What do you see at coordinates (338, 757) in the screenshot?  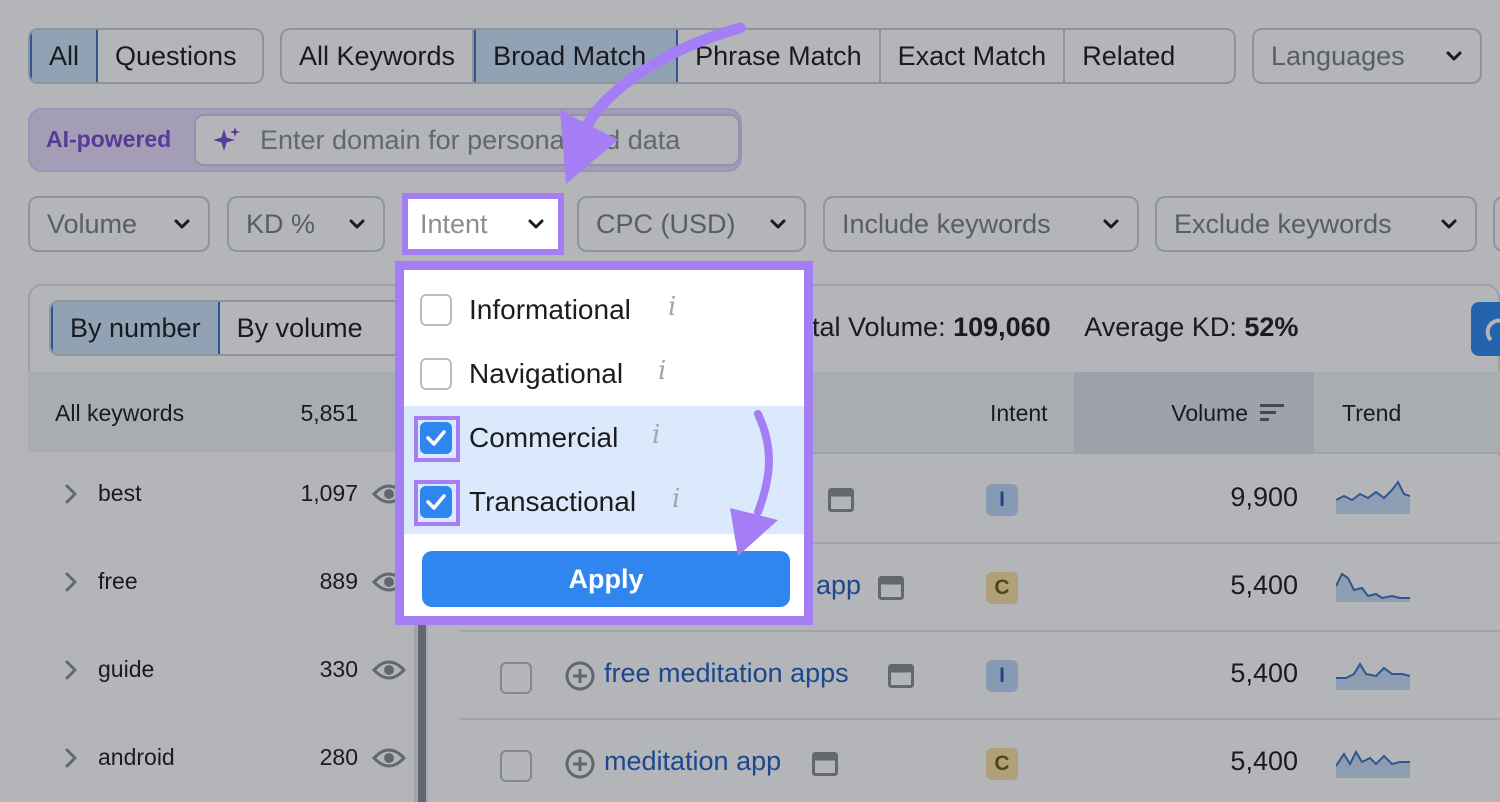 I see `group-count: 280` at bounding box center [338, 757].